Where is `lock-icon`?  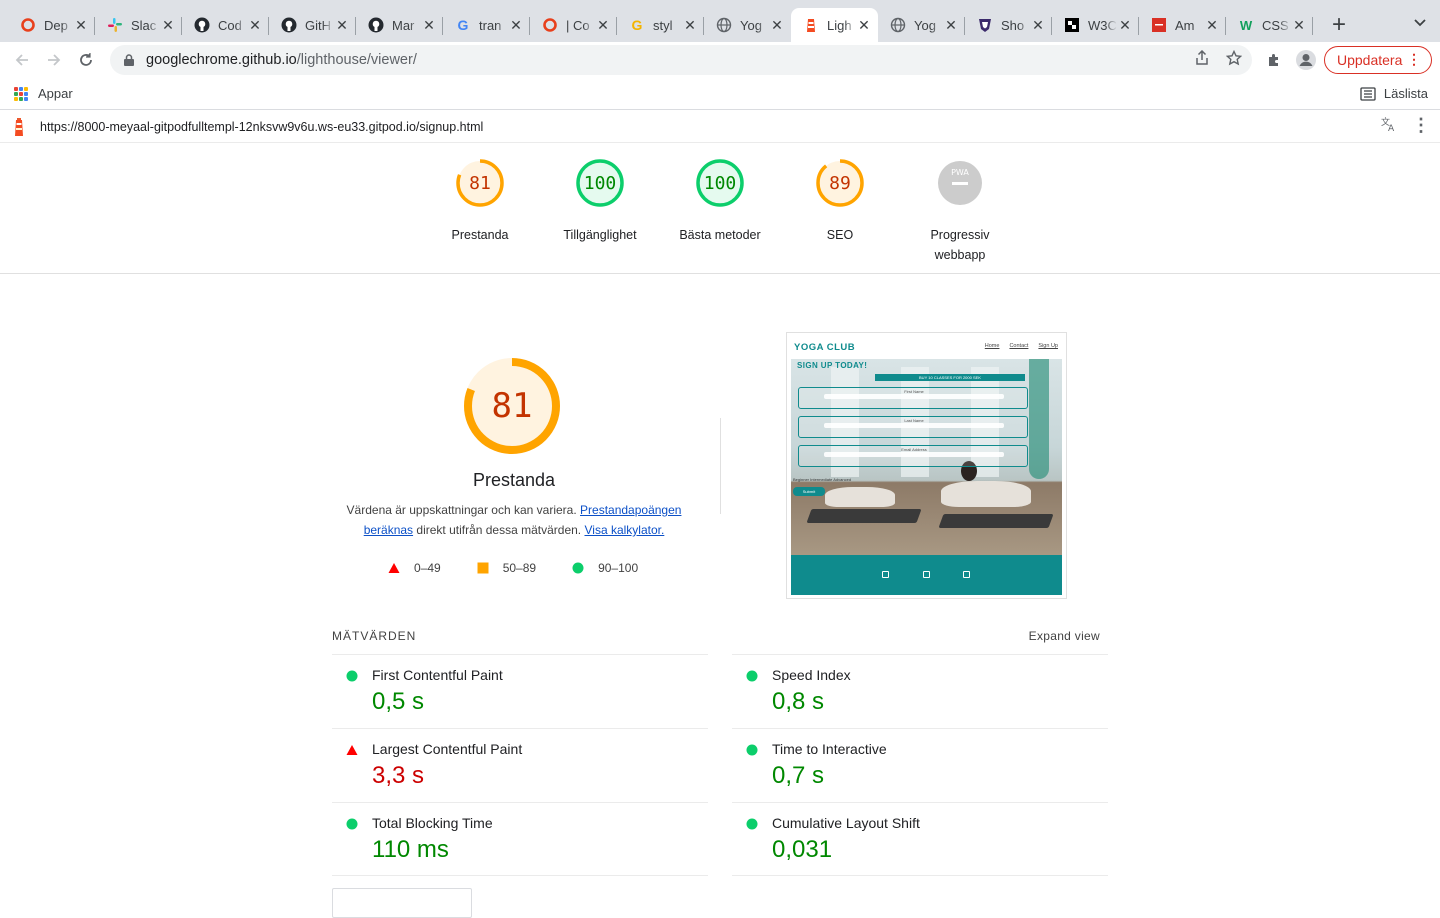
lock-icon is located at coordinates (129, 60).